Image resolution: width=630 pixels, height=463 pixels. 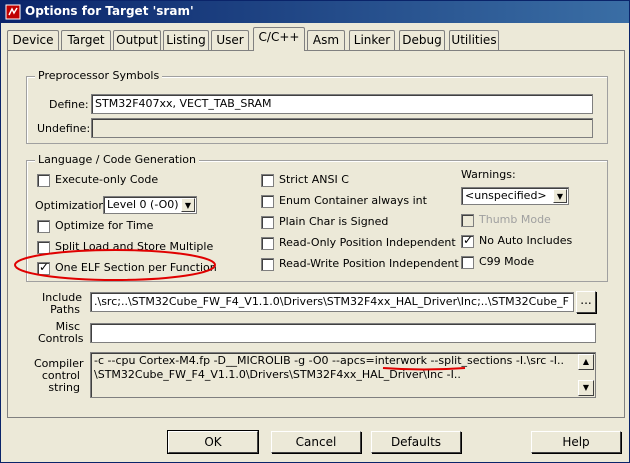 What do you see at coordinates (267, 201) in the screenshot?
I see `enum-container-box` at bounding box center [267, 201].